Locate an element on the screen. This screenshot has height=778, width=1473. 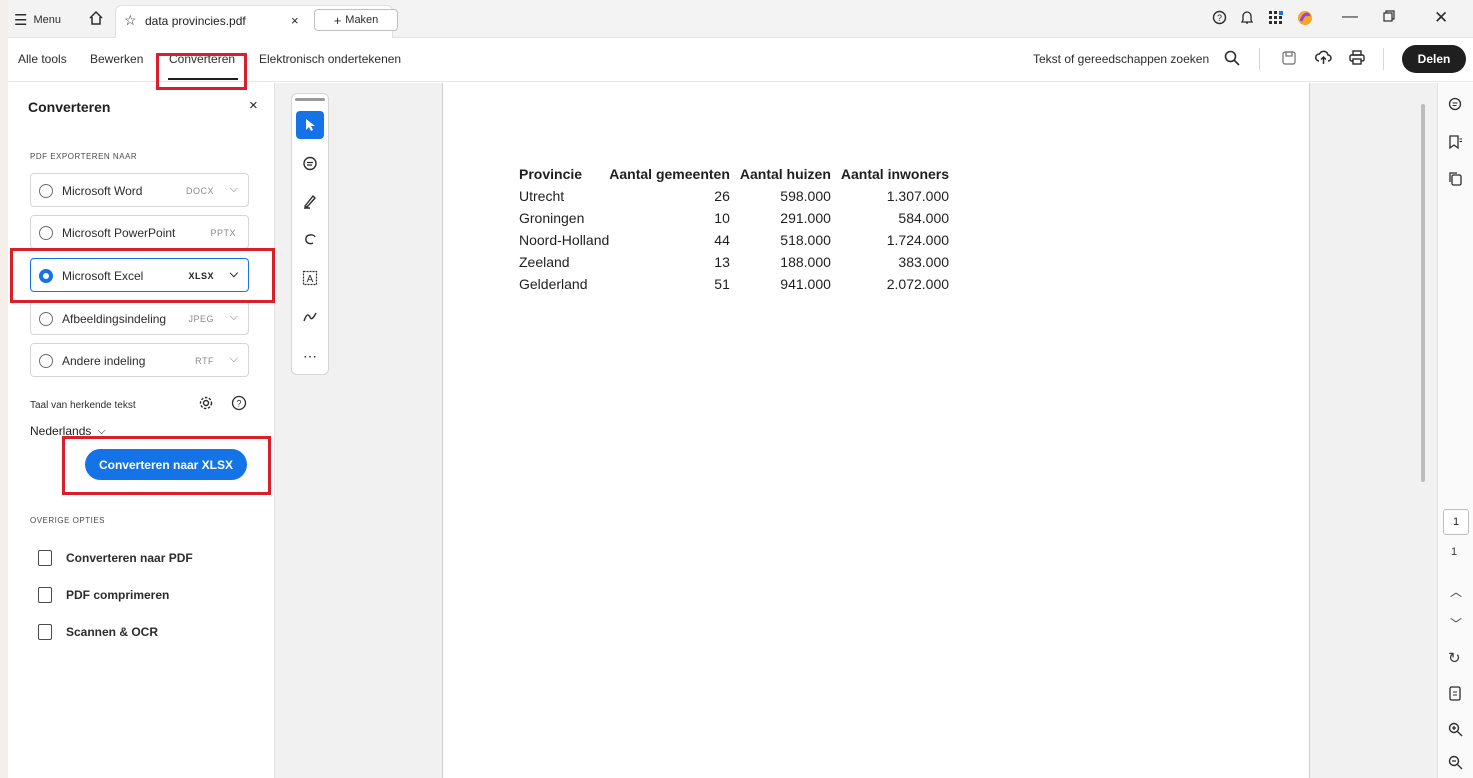
sign-tool-icon is located at coordinates (310, 317).